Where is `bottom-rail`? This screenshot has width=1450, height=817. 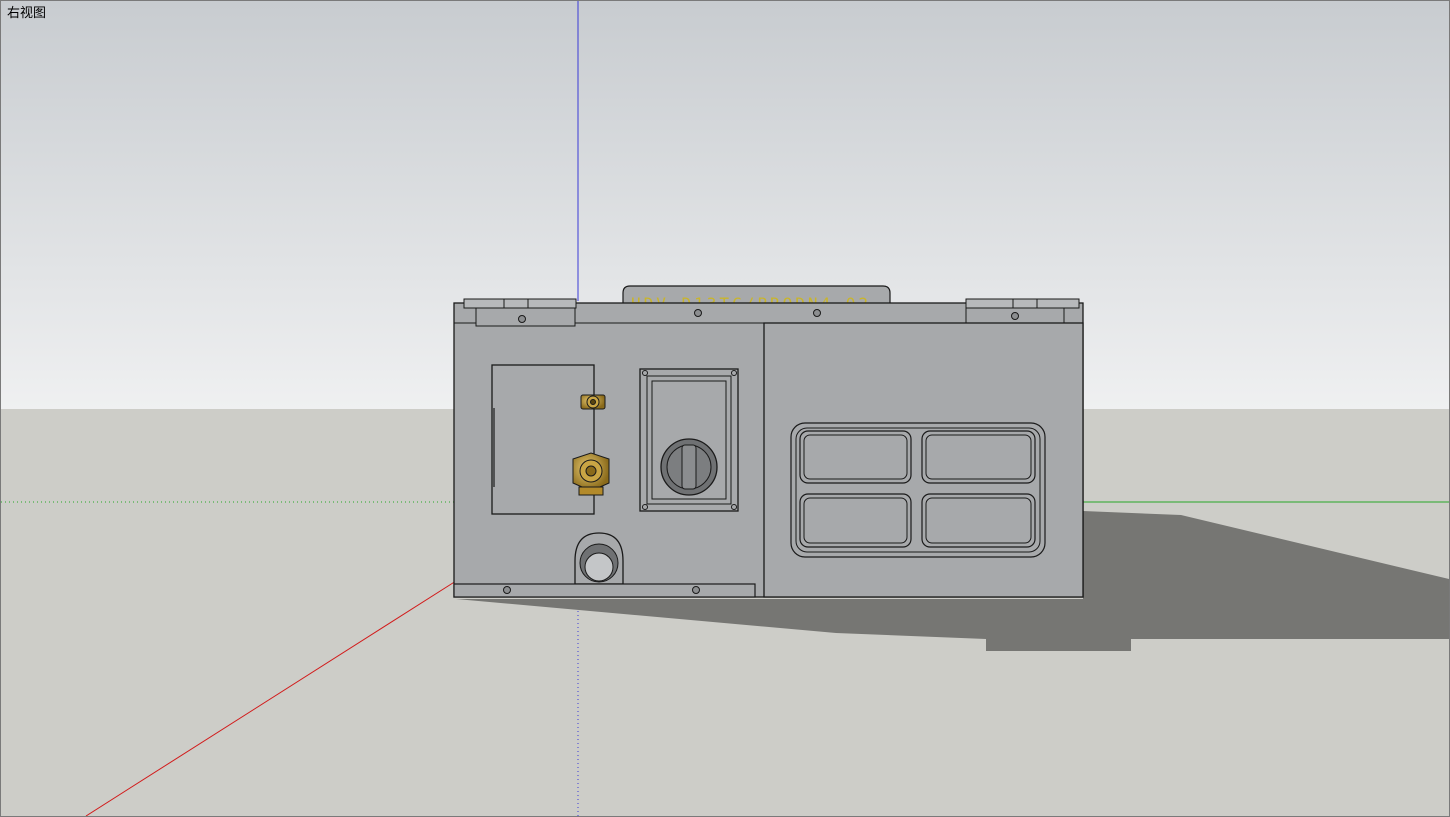 bottom-rail is located at coordinates (604, 590).